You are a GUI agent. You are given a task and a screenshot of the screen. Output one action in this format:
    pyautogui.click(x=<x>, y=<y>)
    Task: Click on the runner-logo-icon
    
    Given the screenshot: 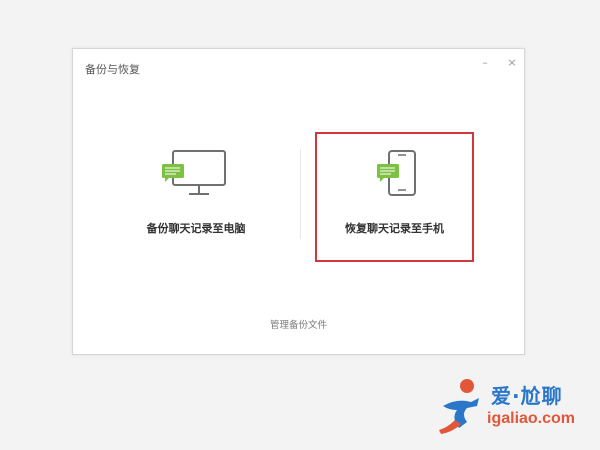 What is the action you would take?
    pyautogui.click(x=459, y=406)
    